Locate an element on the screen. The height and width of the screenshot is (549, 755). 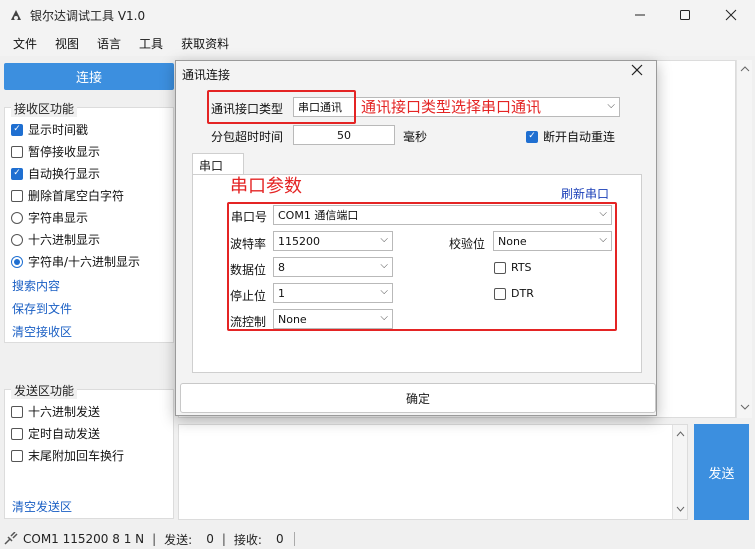
status-bar: COM1 115200 8 1 N | 发送: 0 | 接收: 0 is located at coordinates (377, 539).